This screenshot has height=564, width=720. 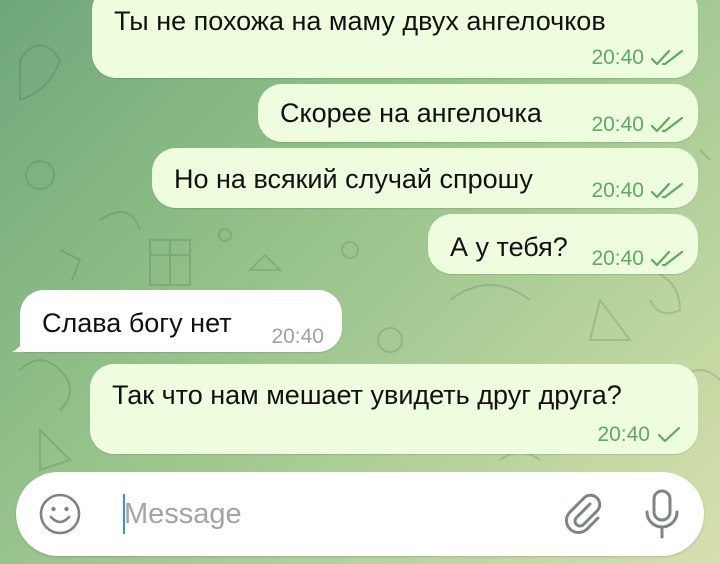 What do you see at coordinates (367, 395) in the screenshot?
I see `message-text: Так что нам мешает увидеть друг друга?` at bounding box center [367, 395].